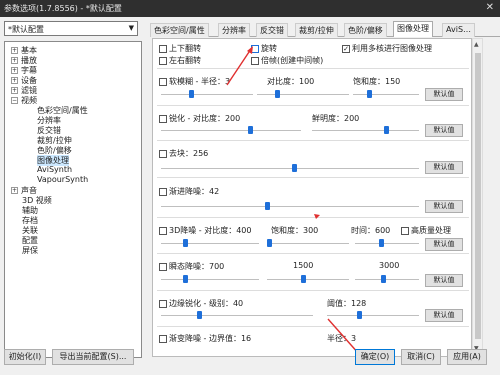 The width and height of the screenshot is (500, 375). What do you see at coordinates (191, 266) in the screenshot?
I see `temporal-denoise-checkbox: 瞬态降噪：700` at bounding box center [191, 266].